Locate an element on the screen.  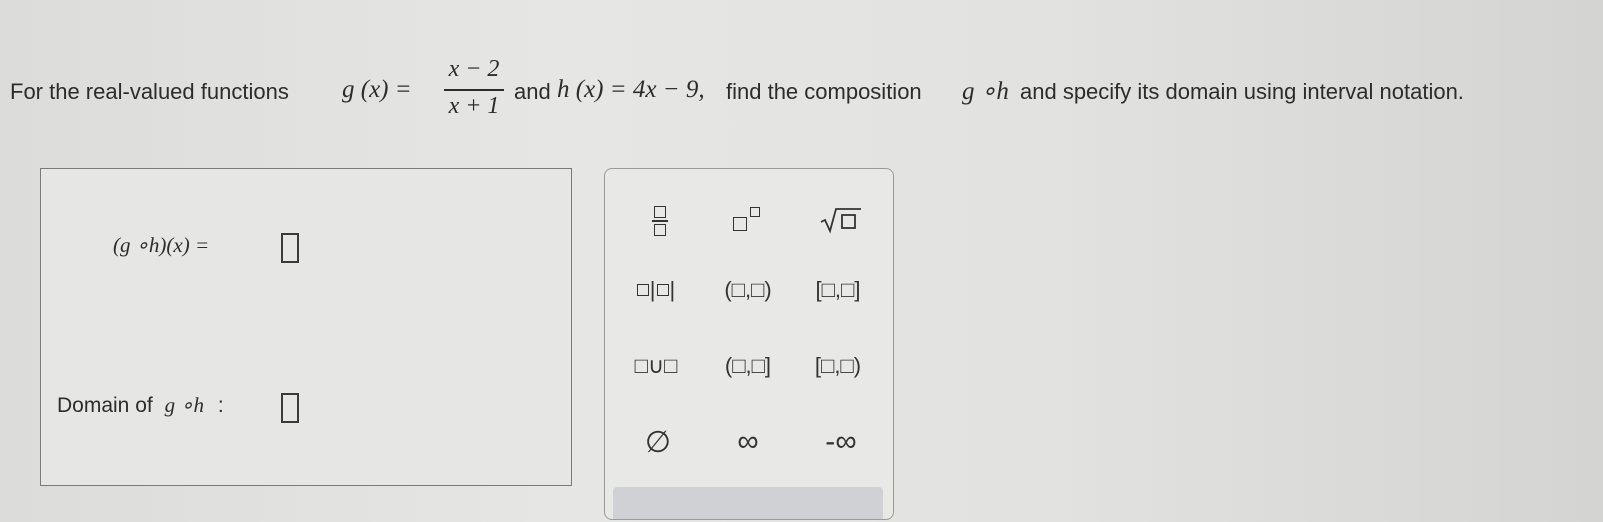
domain-input is located at coordinates (290, 408).